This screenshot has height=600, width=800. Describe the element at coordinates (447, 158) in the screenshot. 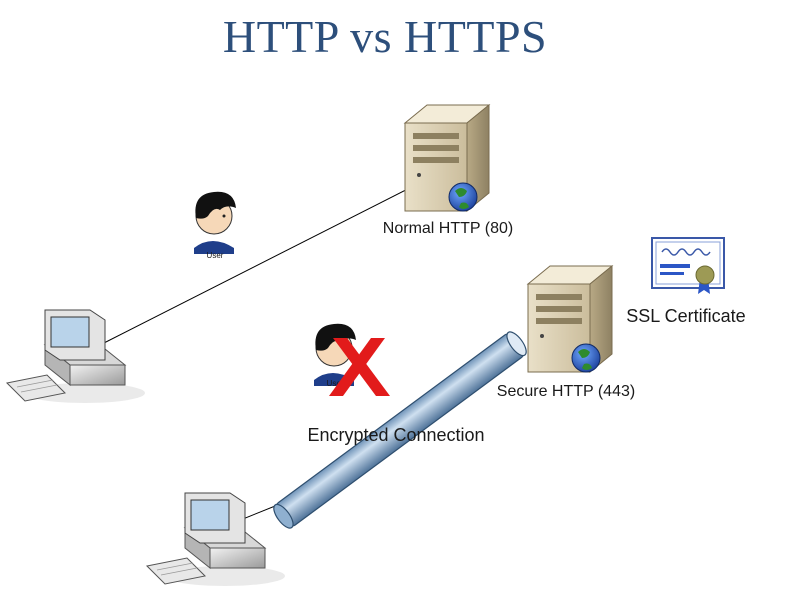

I see `normal-http-server` at that location.